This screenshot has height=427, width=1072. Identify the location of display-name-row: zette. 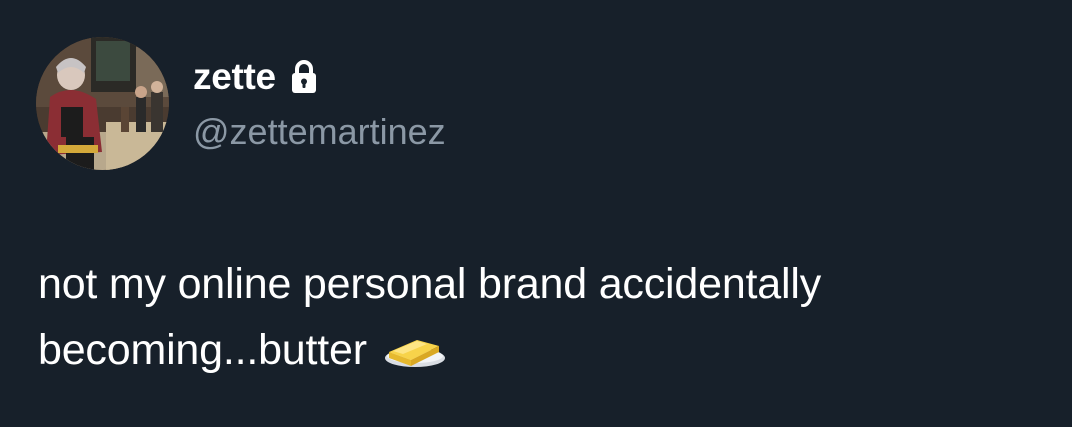
(256, 77).